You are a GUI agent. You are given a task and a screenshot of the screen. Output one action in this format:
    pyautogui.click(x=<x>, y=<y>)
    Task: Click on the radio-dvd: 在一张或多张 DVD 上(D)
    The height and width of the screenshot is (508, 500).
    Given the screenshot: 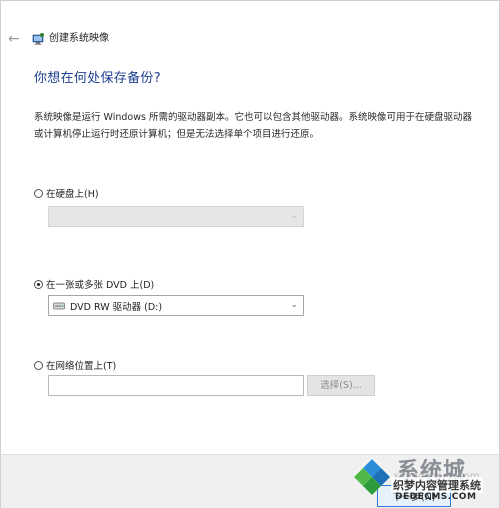 What is the action you would take?
    pyautogui.click(x=94, y=284)
    